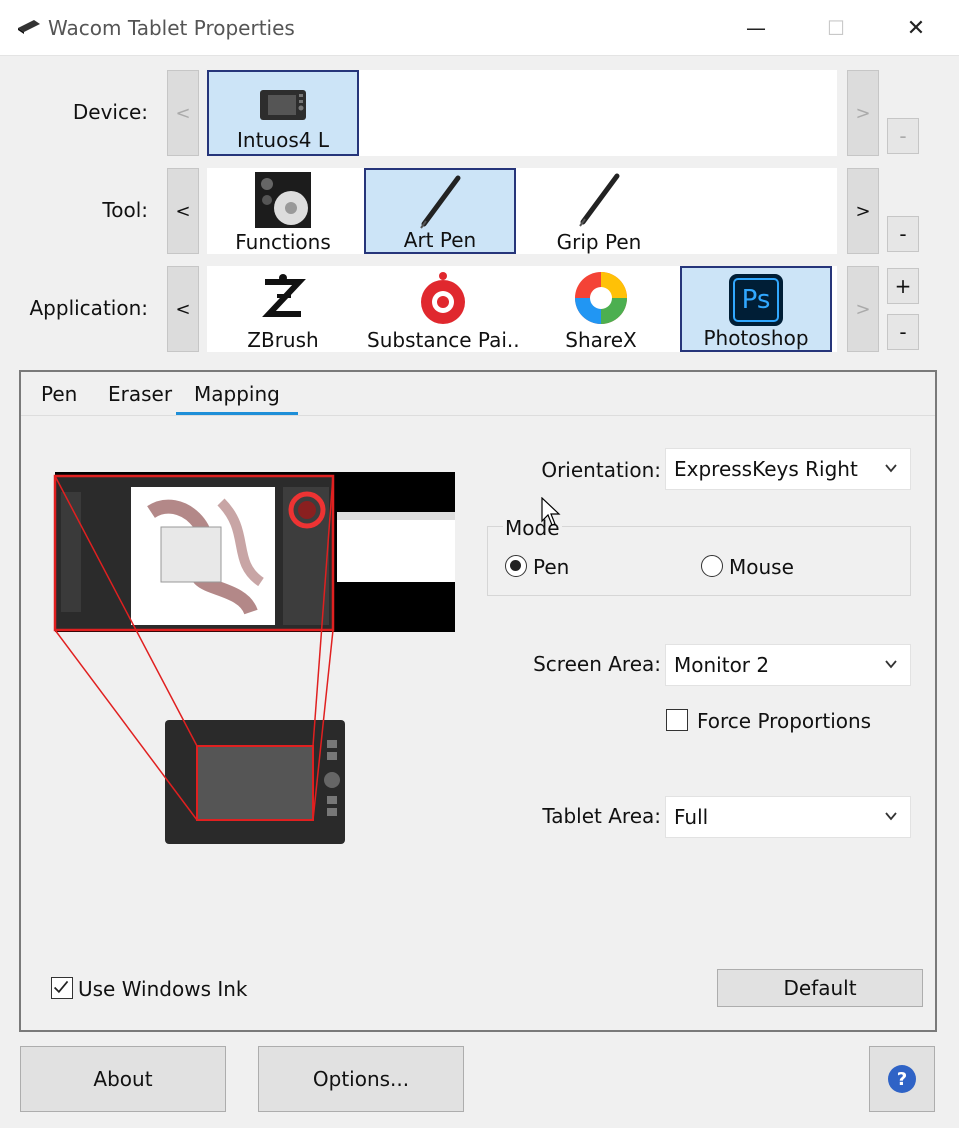 This screenshot has width=959, height=1128. What do you see at coordinates (110, 112) in the screenshot?
I see `device-label: Device:` at bounding box center [110, 112].